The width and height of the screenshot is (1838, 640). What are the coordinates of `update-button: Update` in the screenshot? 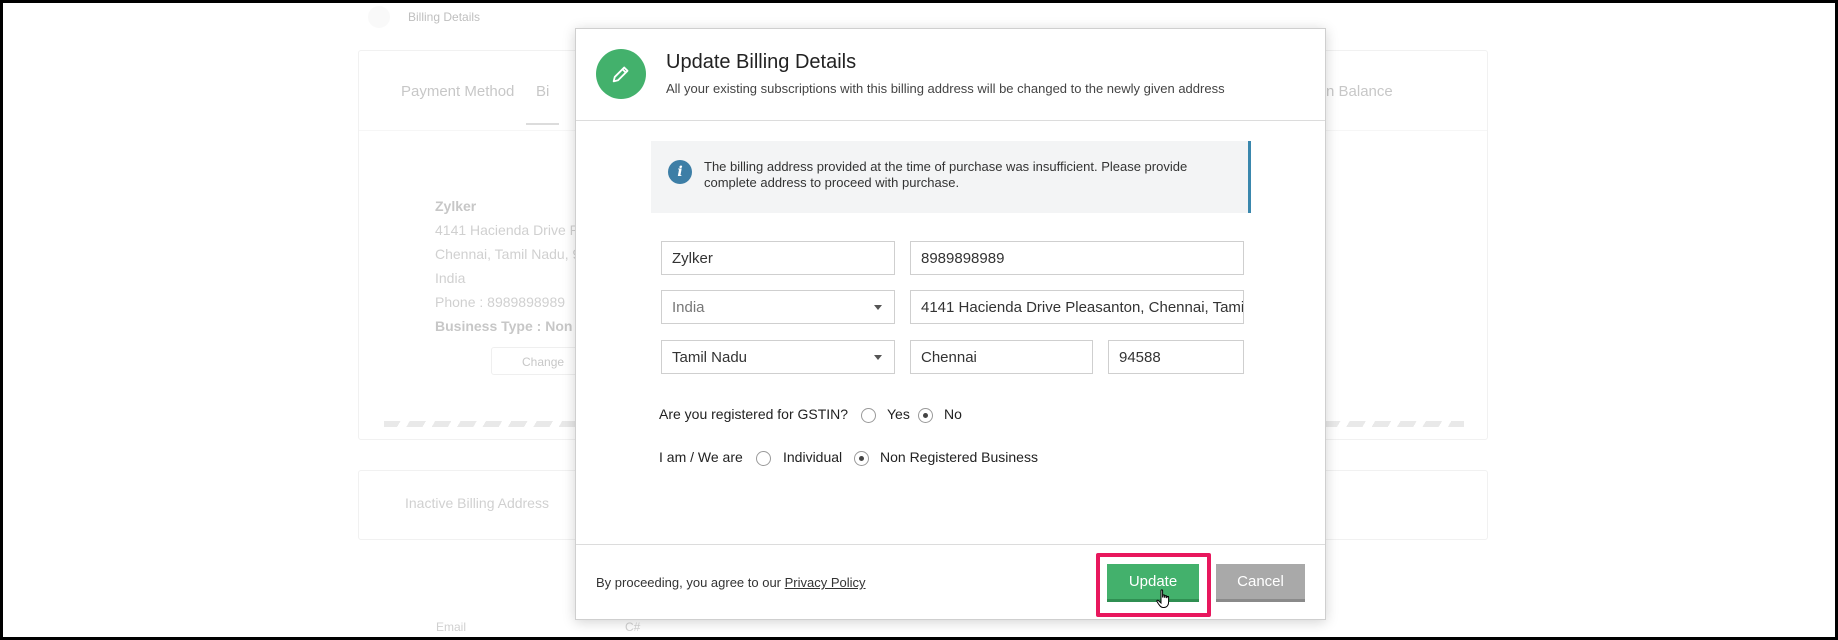 It's located at (1153, 583).